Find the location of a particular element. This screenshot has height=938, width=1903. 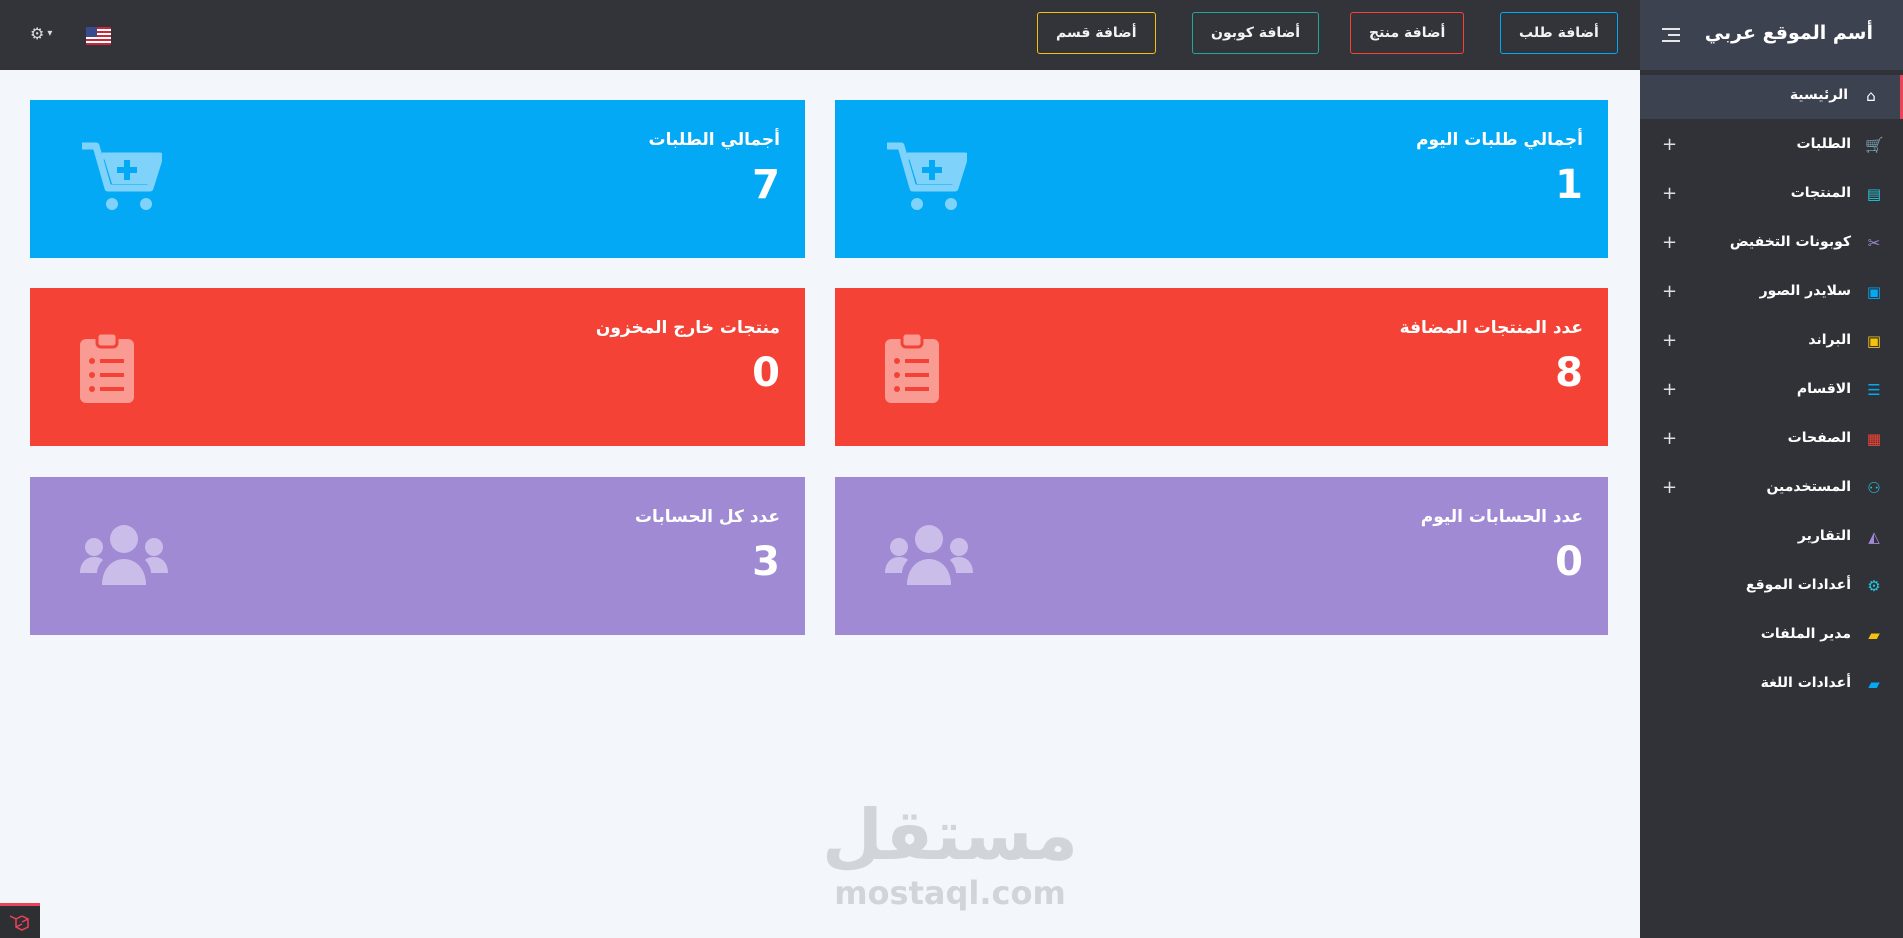

card-value: 3 is located at coordinates (766, 562).